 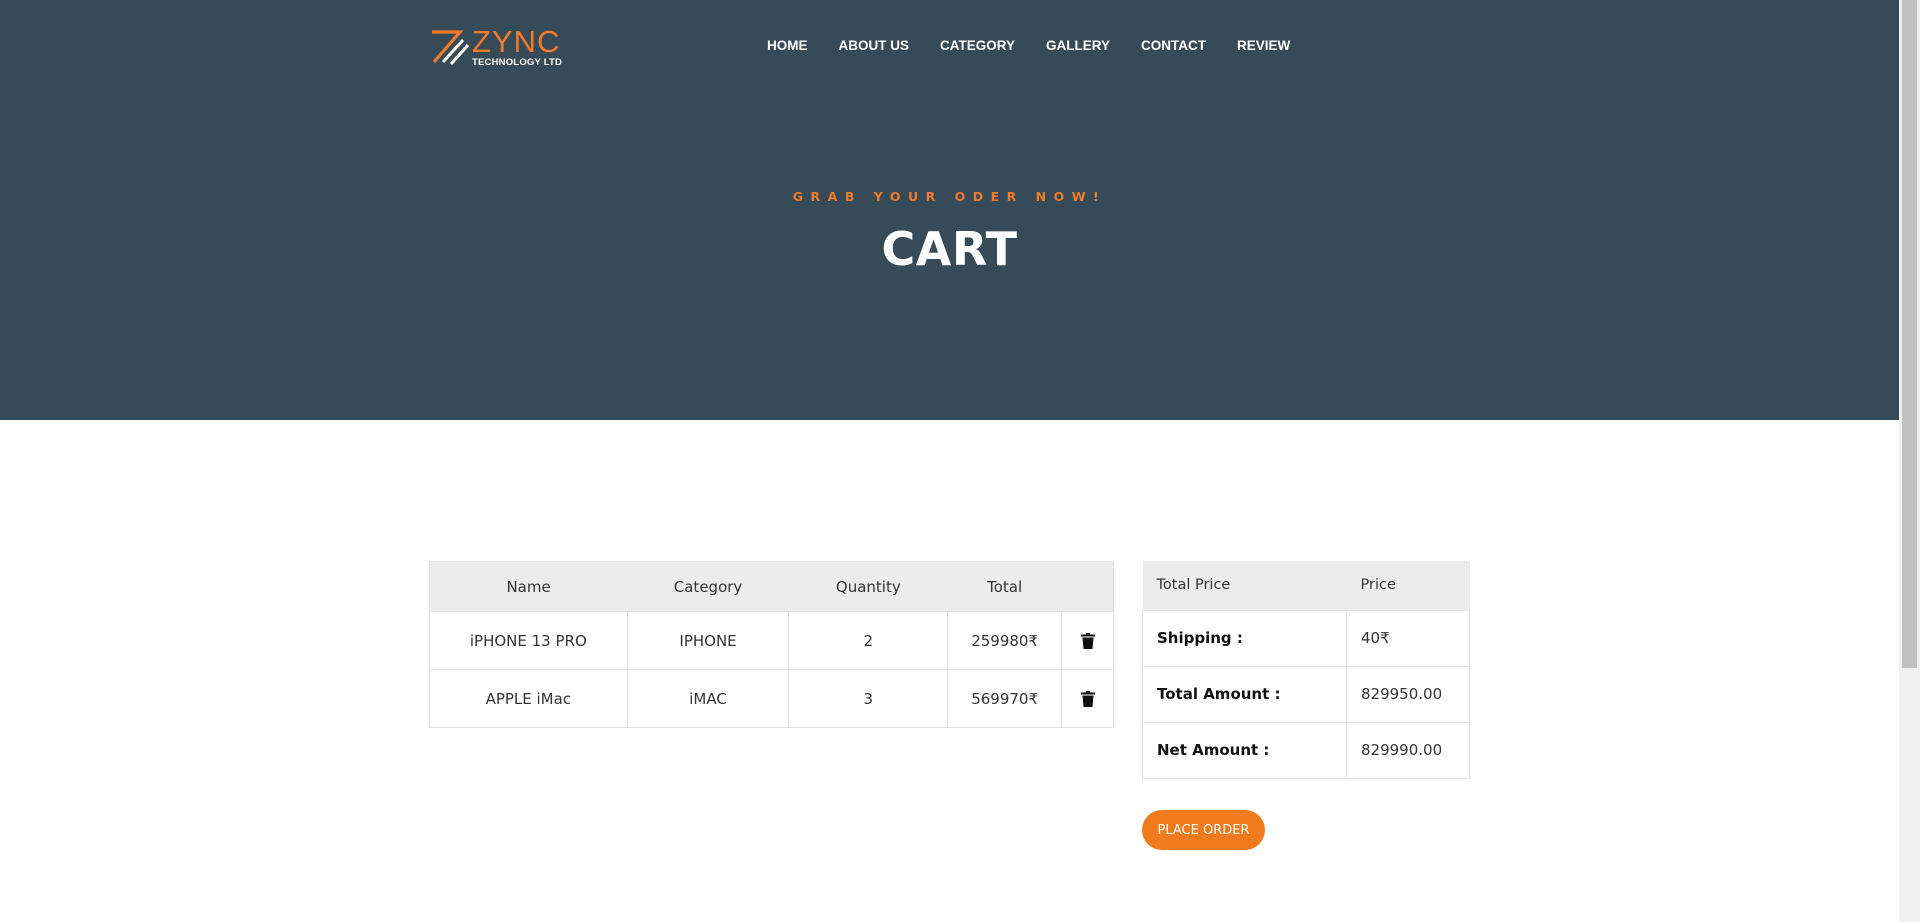 What do you see at coordinates (516, 42) in the screenshot?
I see `brand-name: ZYNC` at bounding box center [516, 42].